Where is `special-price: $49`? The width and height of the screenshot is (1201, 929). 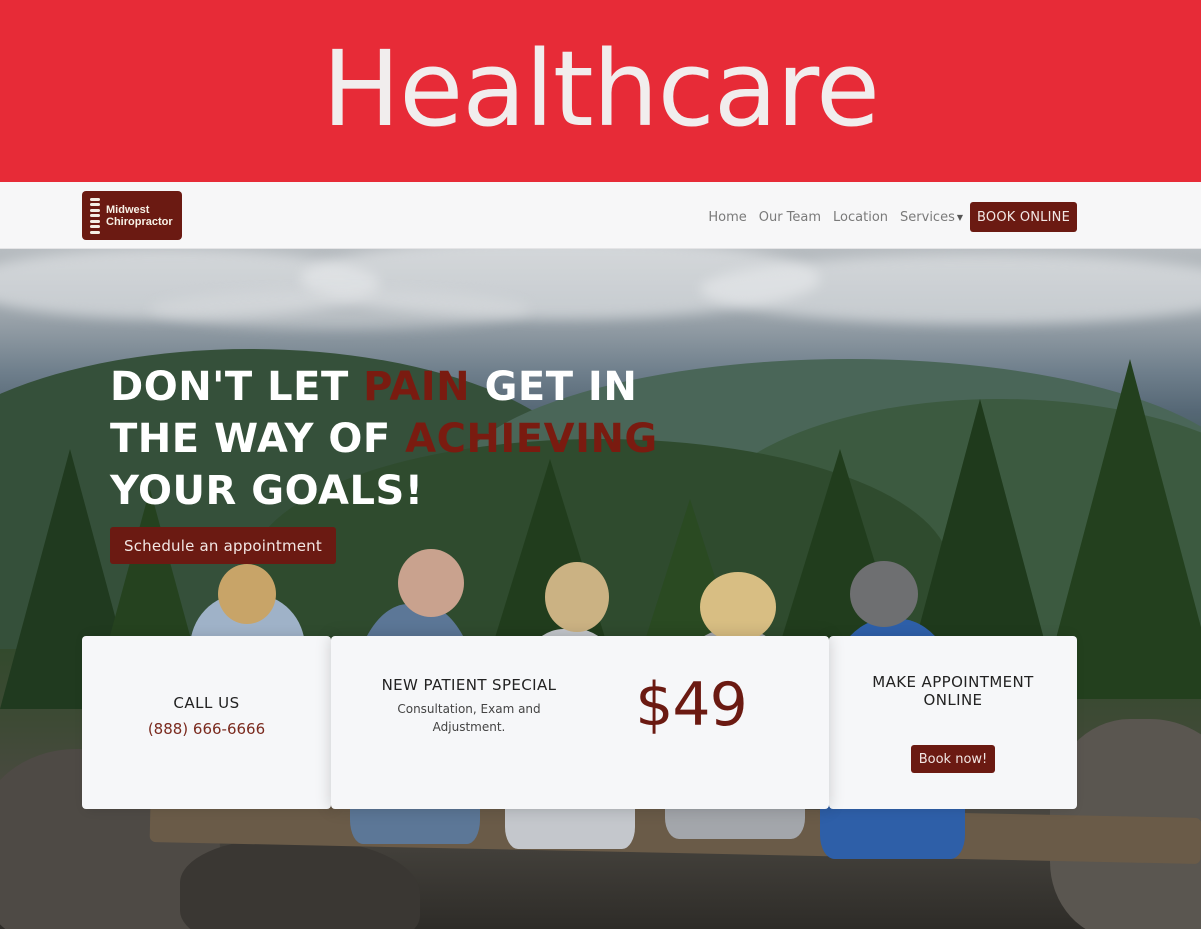 special-price: $49 is located at coordinates (691, 705).